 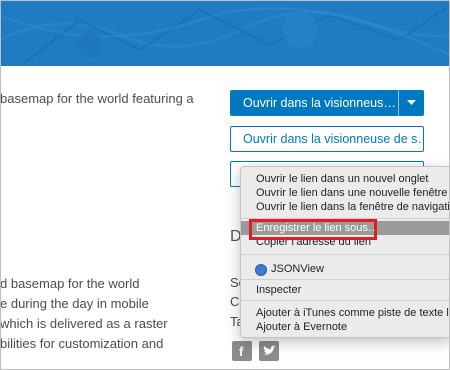 What do you see at coordinates (345, 242) in the screenshot?
I see `menu-item-copy-link-address: Copier l’adresse du lien` at bounding box center [345, 242].